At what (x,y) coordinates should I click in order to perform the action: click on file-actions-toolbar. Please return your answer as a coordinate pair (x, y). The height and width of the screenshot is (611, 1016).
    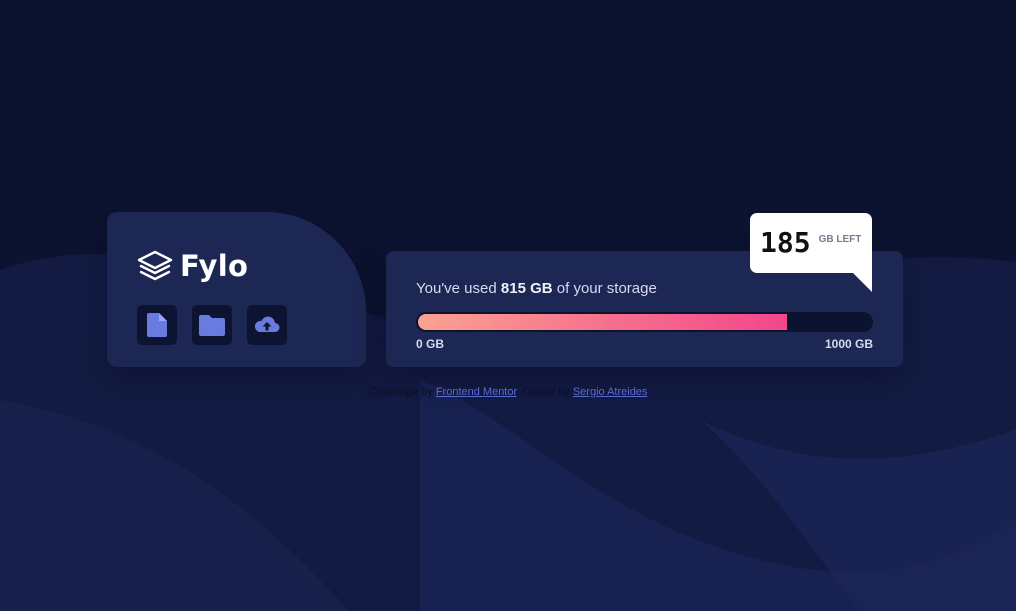
    Looking at the image, I should click on (219, 325).